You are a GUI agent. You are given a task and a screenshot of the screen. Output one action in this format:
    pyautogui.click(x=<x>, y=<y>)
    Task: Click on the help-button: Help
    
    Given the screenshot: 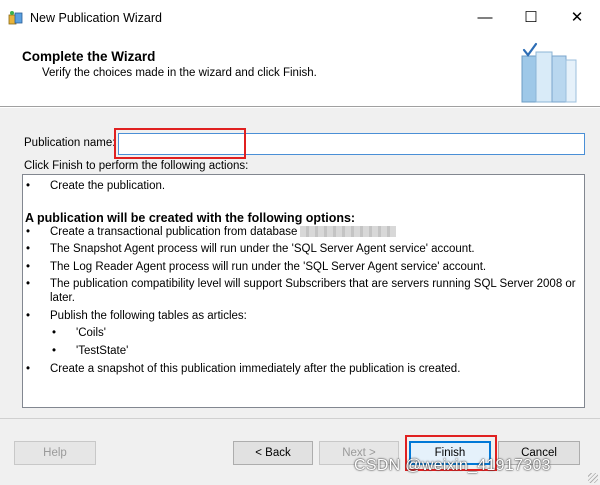 What is the action you would take?
    pyautogui.click(x=55, y=453)
    